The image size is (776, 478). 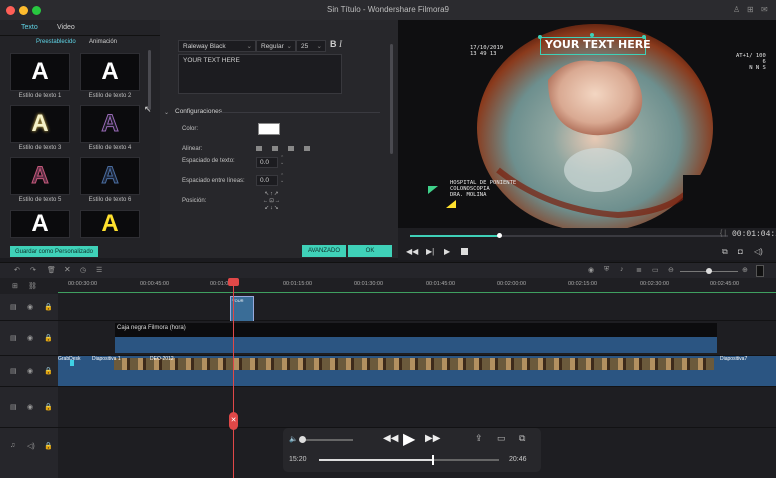 I want to click on zoom-out-icon: ⊖, so click(x=671, y=270).